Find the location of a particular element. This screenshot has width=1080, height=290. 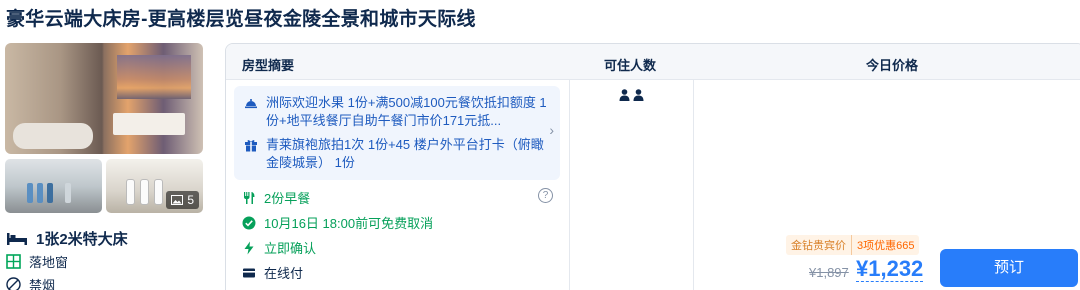

window-icon is located at coordinates (13, 261).